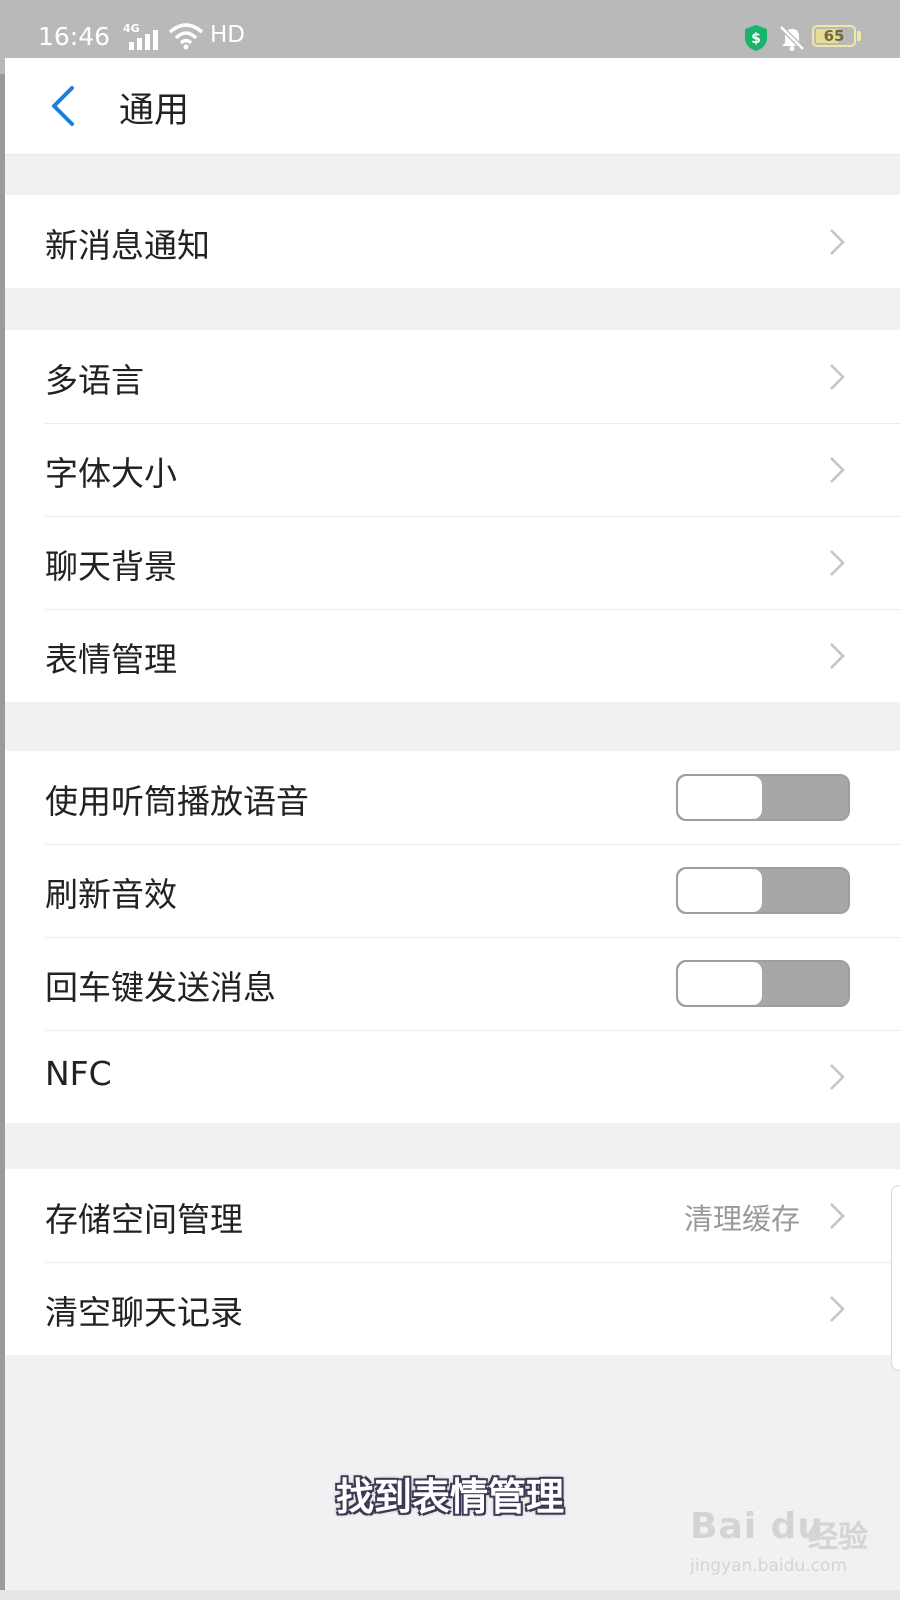  Describe the element at coordinates (452, 797) in the screenshot. I see `row-earpiece-playback: 使用听筒播放语音` at that location.